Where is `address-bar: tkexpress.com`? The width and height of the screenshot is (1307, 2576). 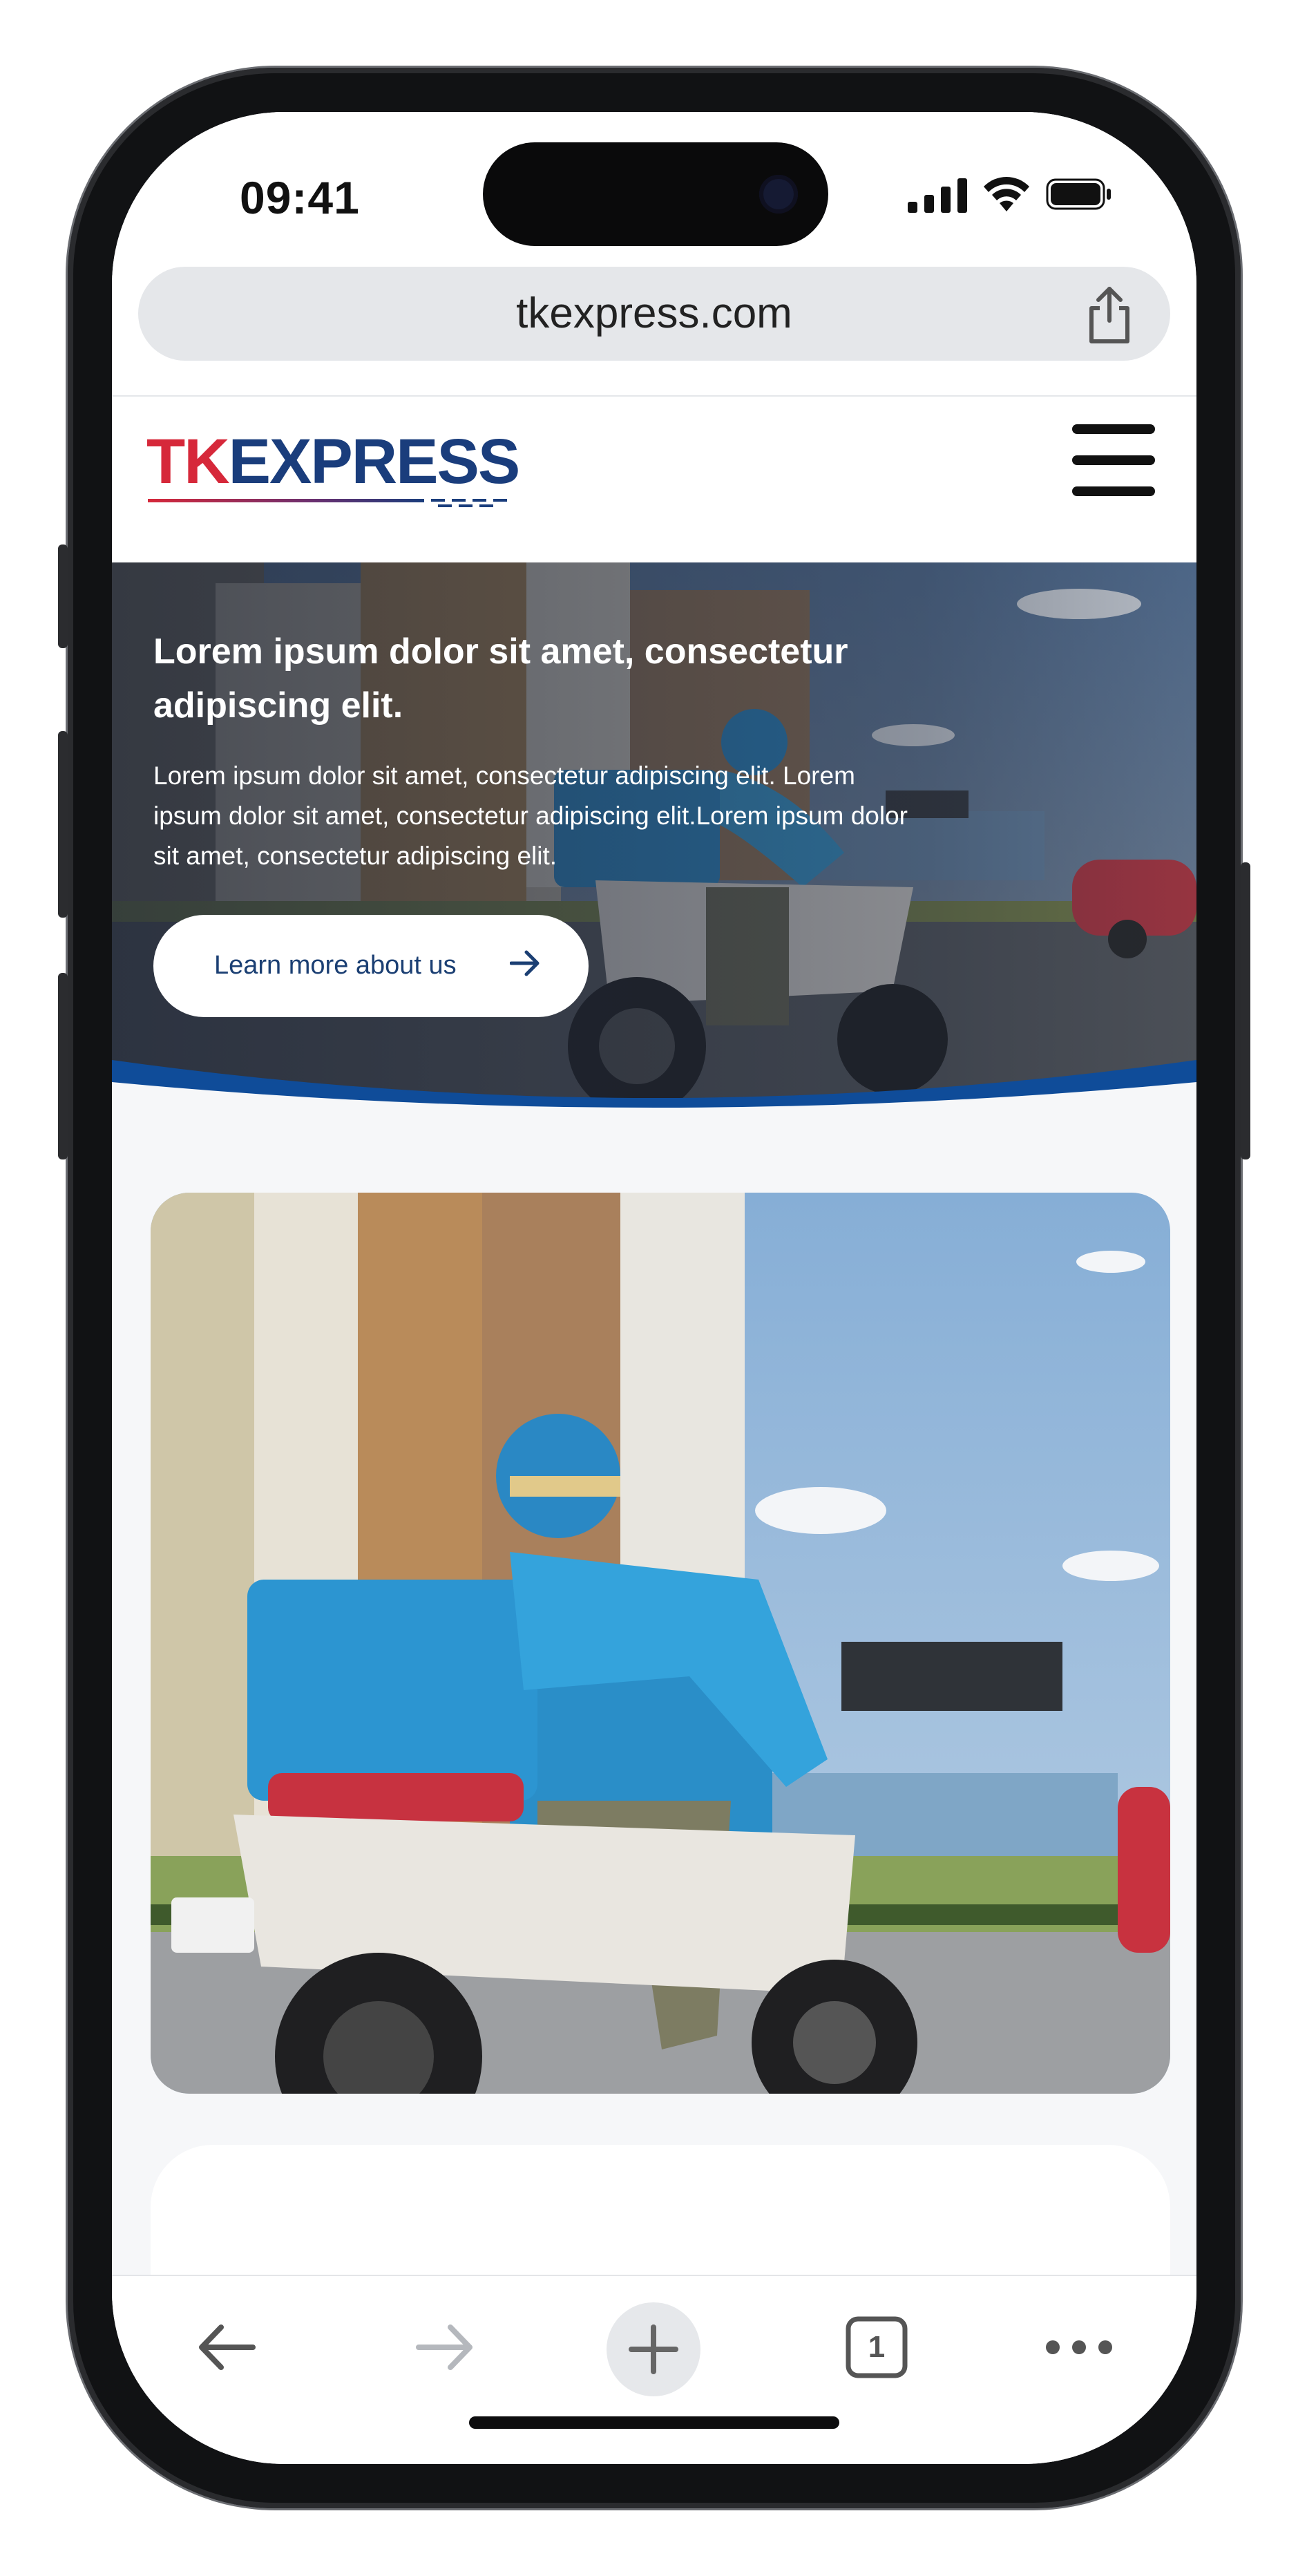
address-bar: tkexpress.com is located at coordinates (654, 314).